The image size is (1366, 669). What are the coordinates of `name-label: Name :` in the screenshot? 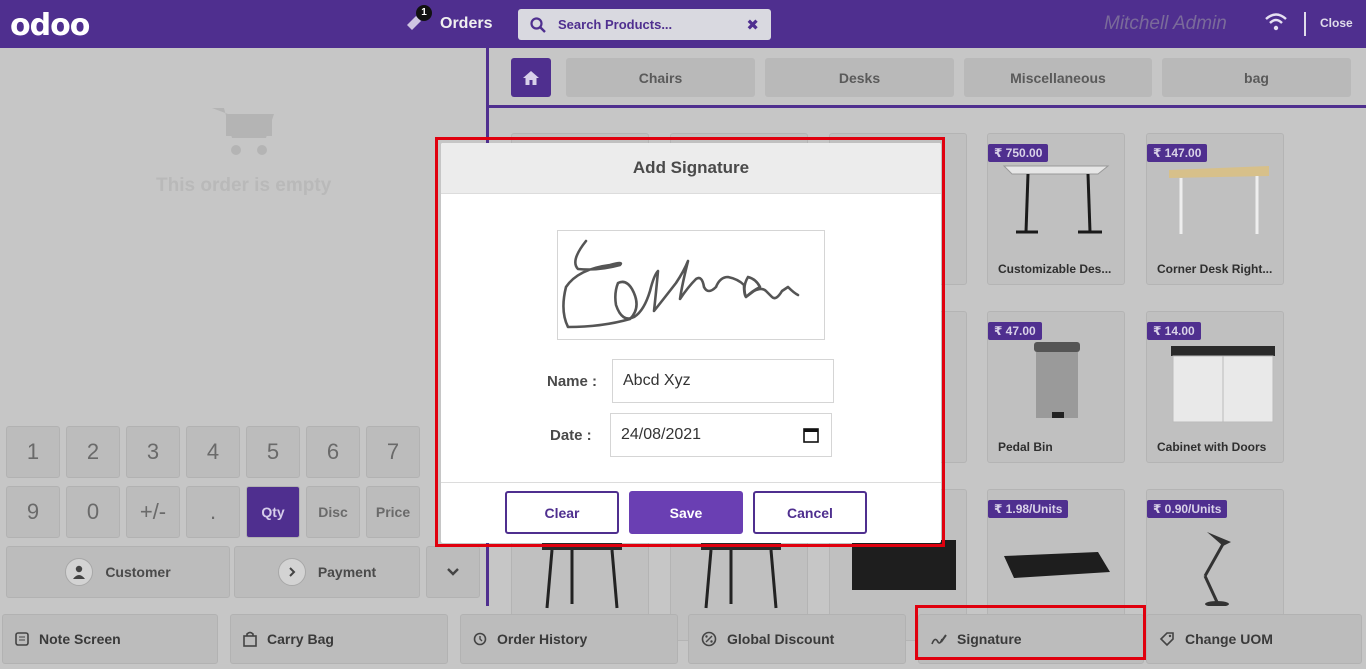 It's located at (572, 381).